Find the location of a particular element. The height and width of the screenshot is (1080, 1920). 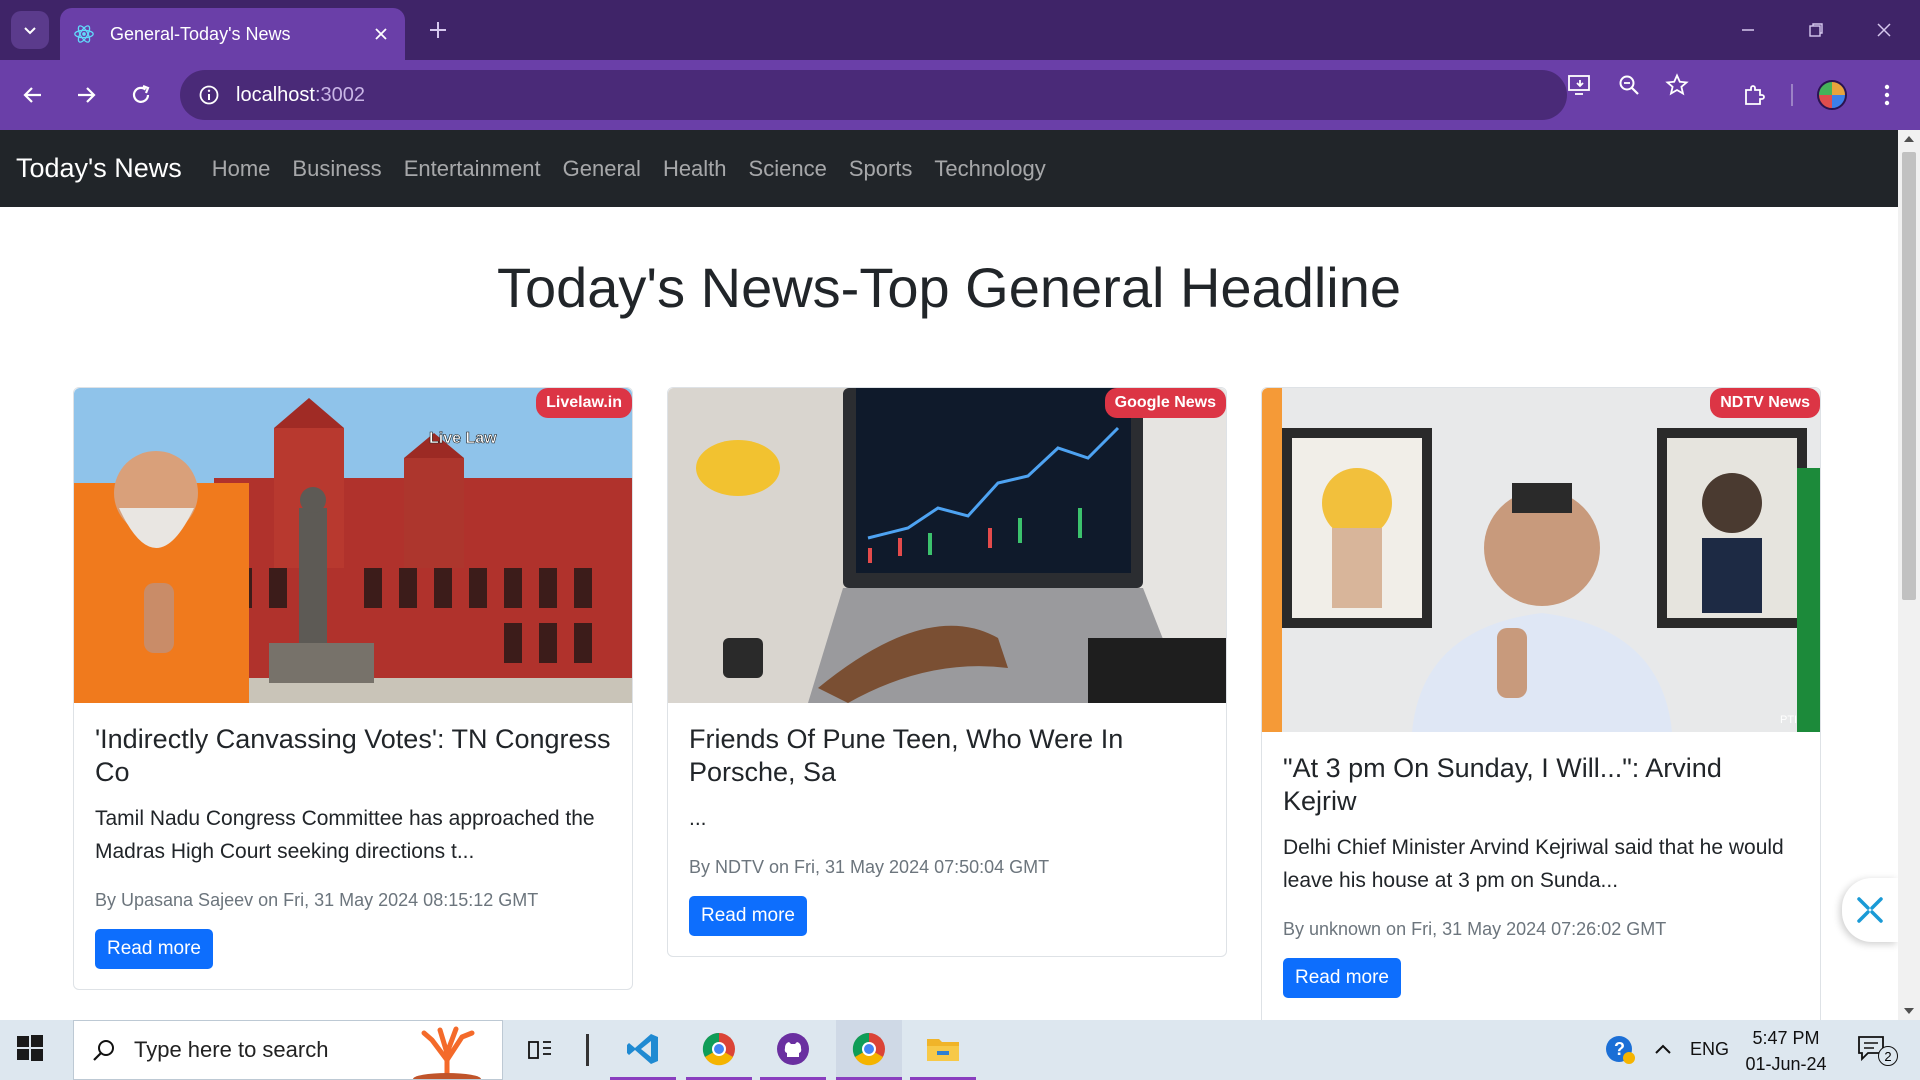

nav-link-general: General is located at coordinates (602, 169).